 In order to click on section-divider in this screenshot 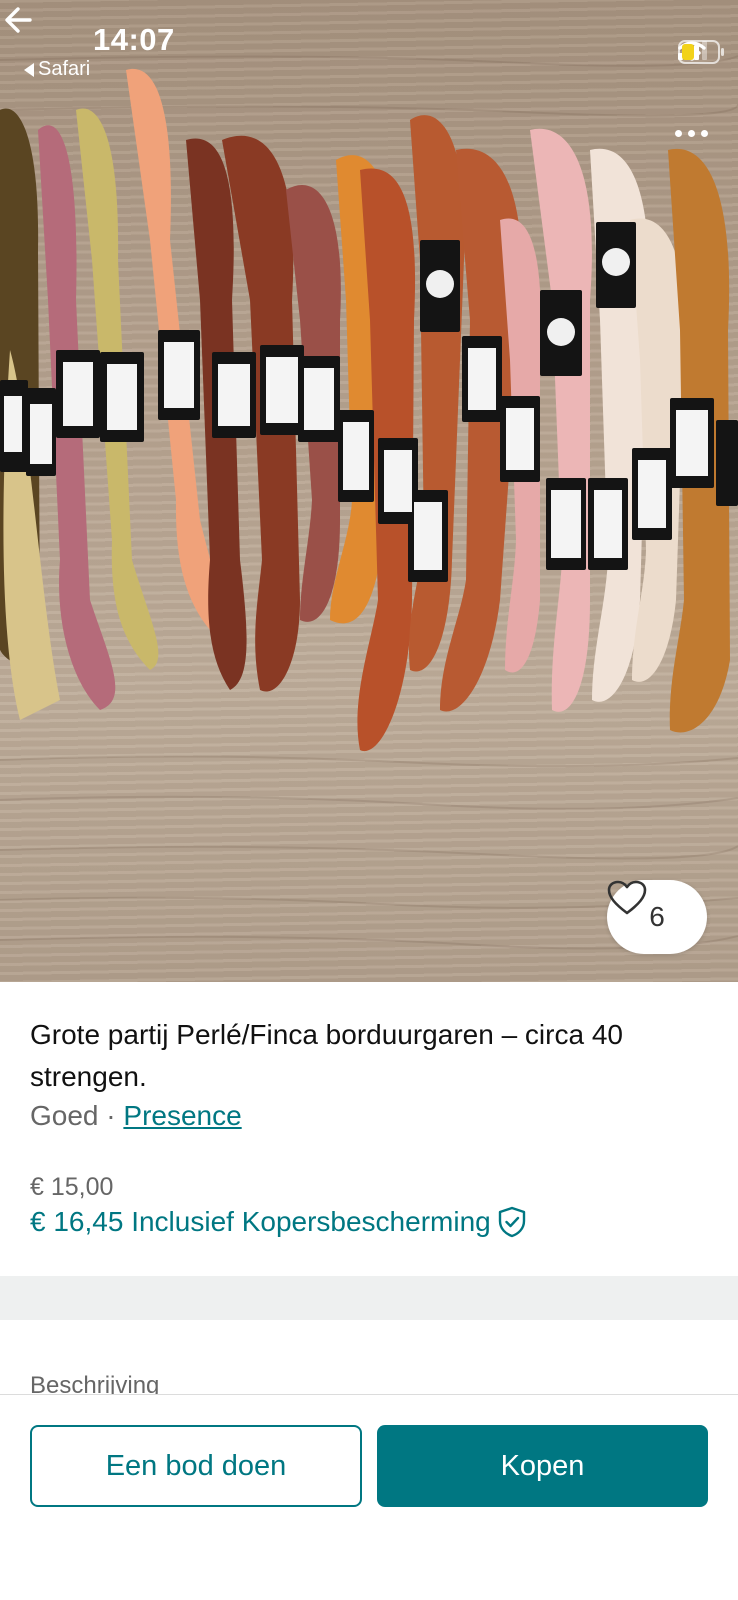, I will do `click(369, 1298)`.